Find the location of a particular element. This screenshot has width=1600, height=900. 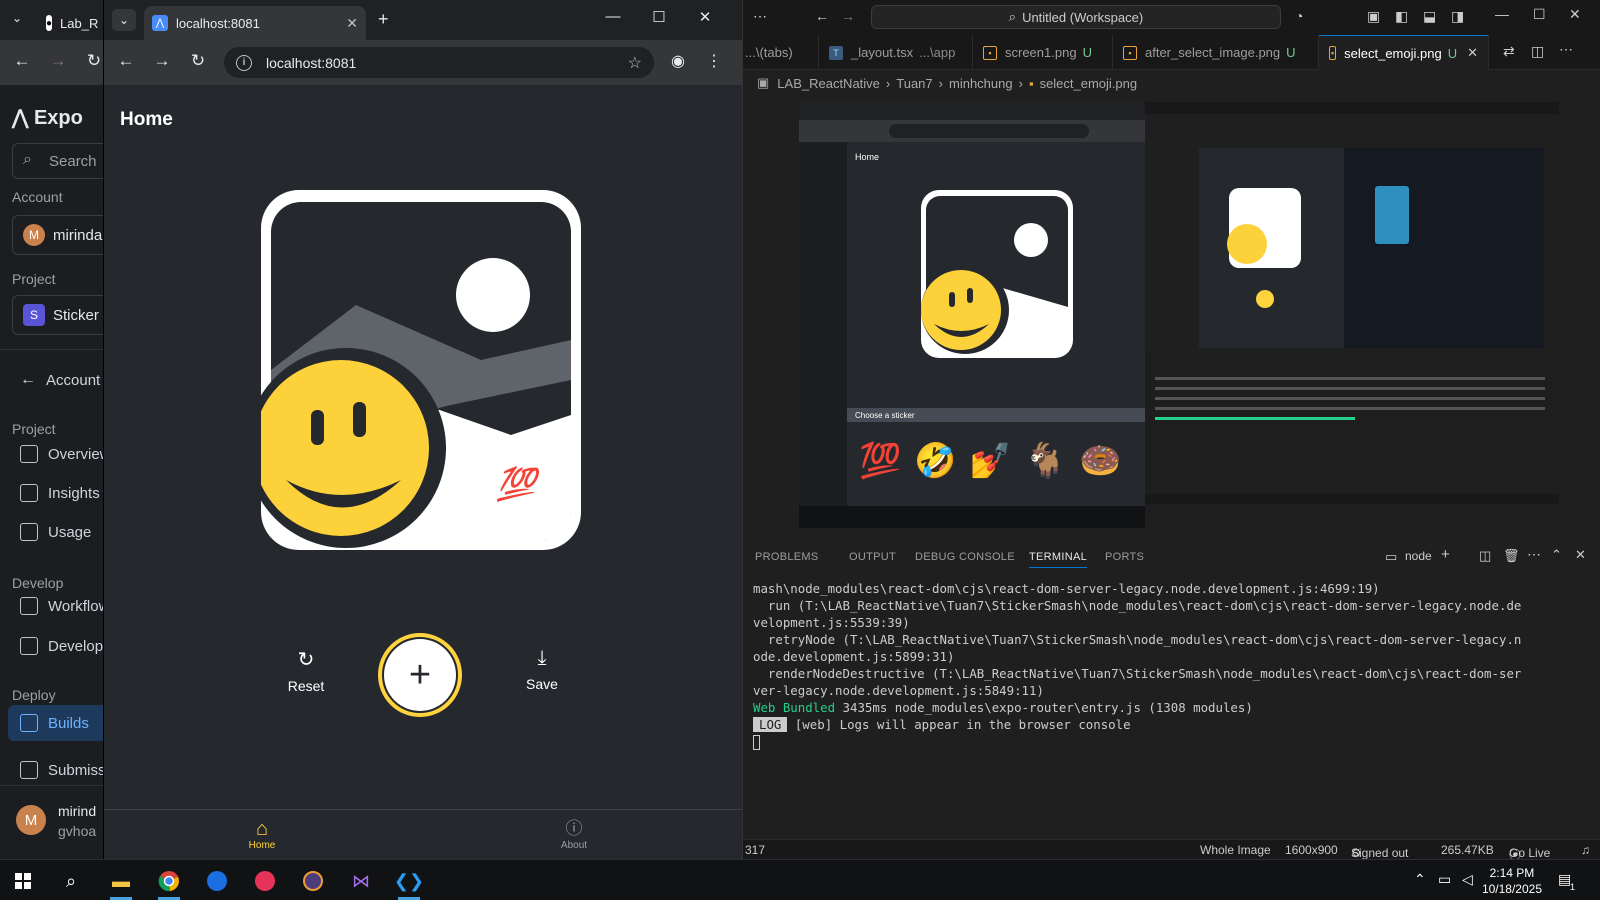

preview-inner-add is located at coordinates (1265, 299).